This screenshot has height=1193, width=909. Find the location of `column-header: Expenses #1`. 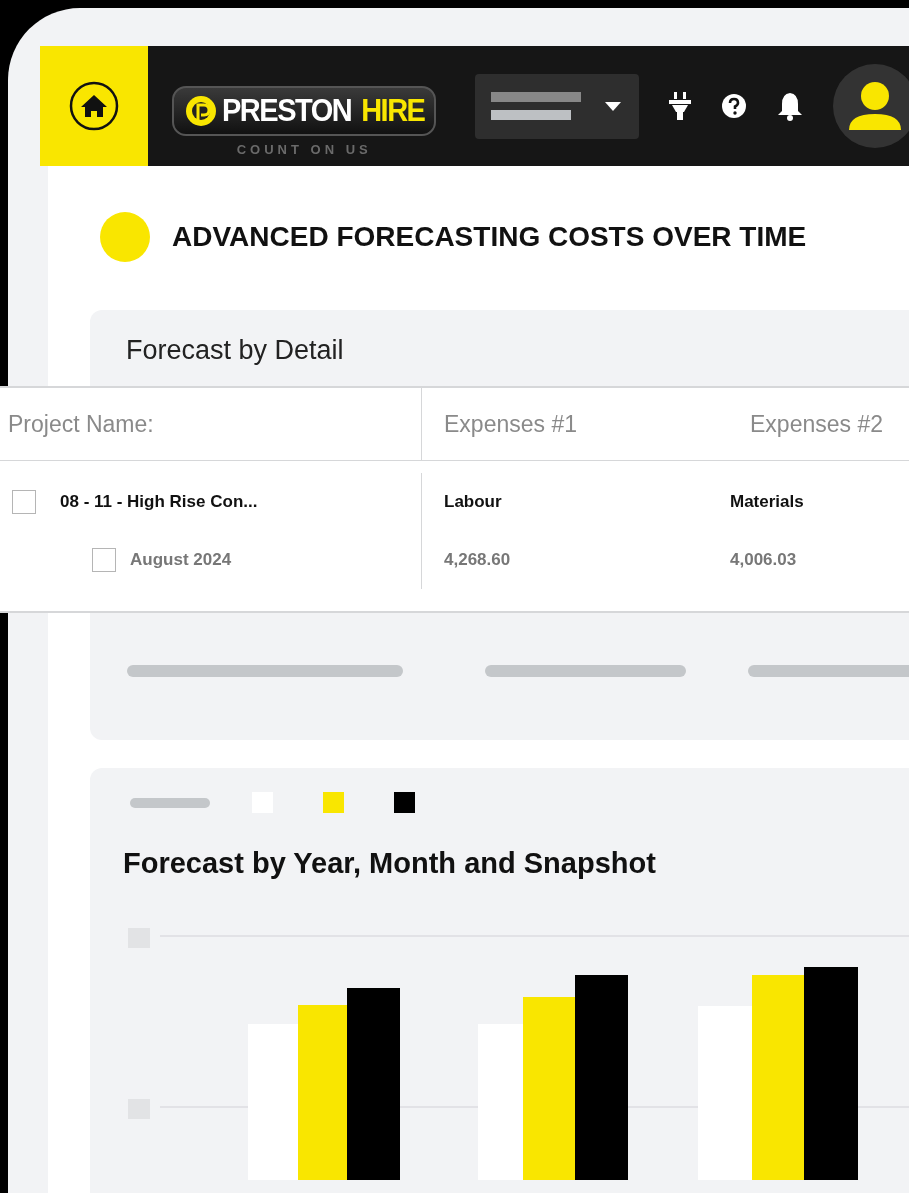

column-header: Expenses #1 is located at coordinates (510, 424).